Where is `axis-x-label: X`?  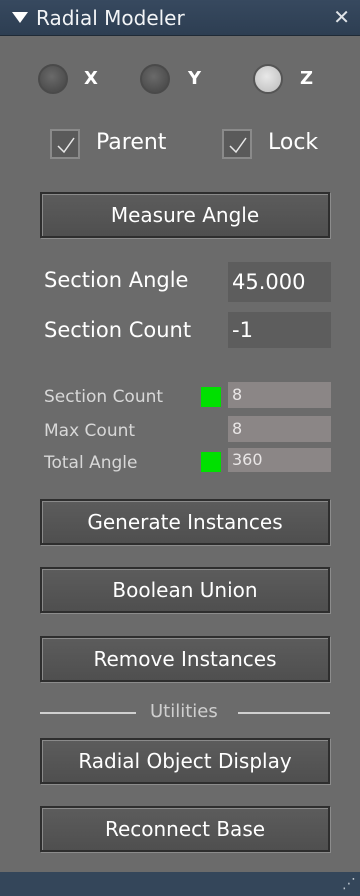 axis-x-label: X is located at coordinates (91, 78).